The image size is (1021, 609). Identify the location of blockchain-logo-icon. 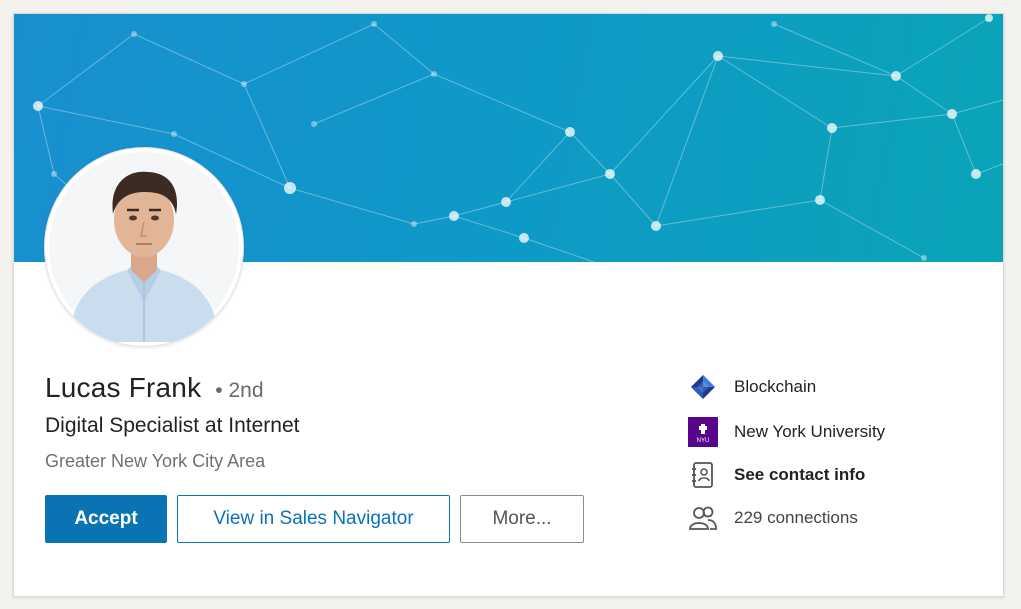
(703, 387).